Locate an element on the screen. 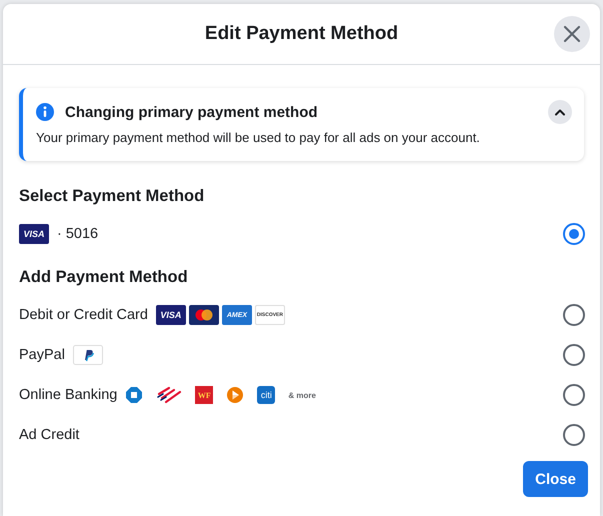 The height and width of the screenshot is (516, 603). collapse-button is located at coordinates (560, 112).